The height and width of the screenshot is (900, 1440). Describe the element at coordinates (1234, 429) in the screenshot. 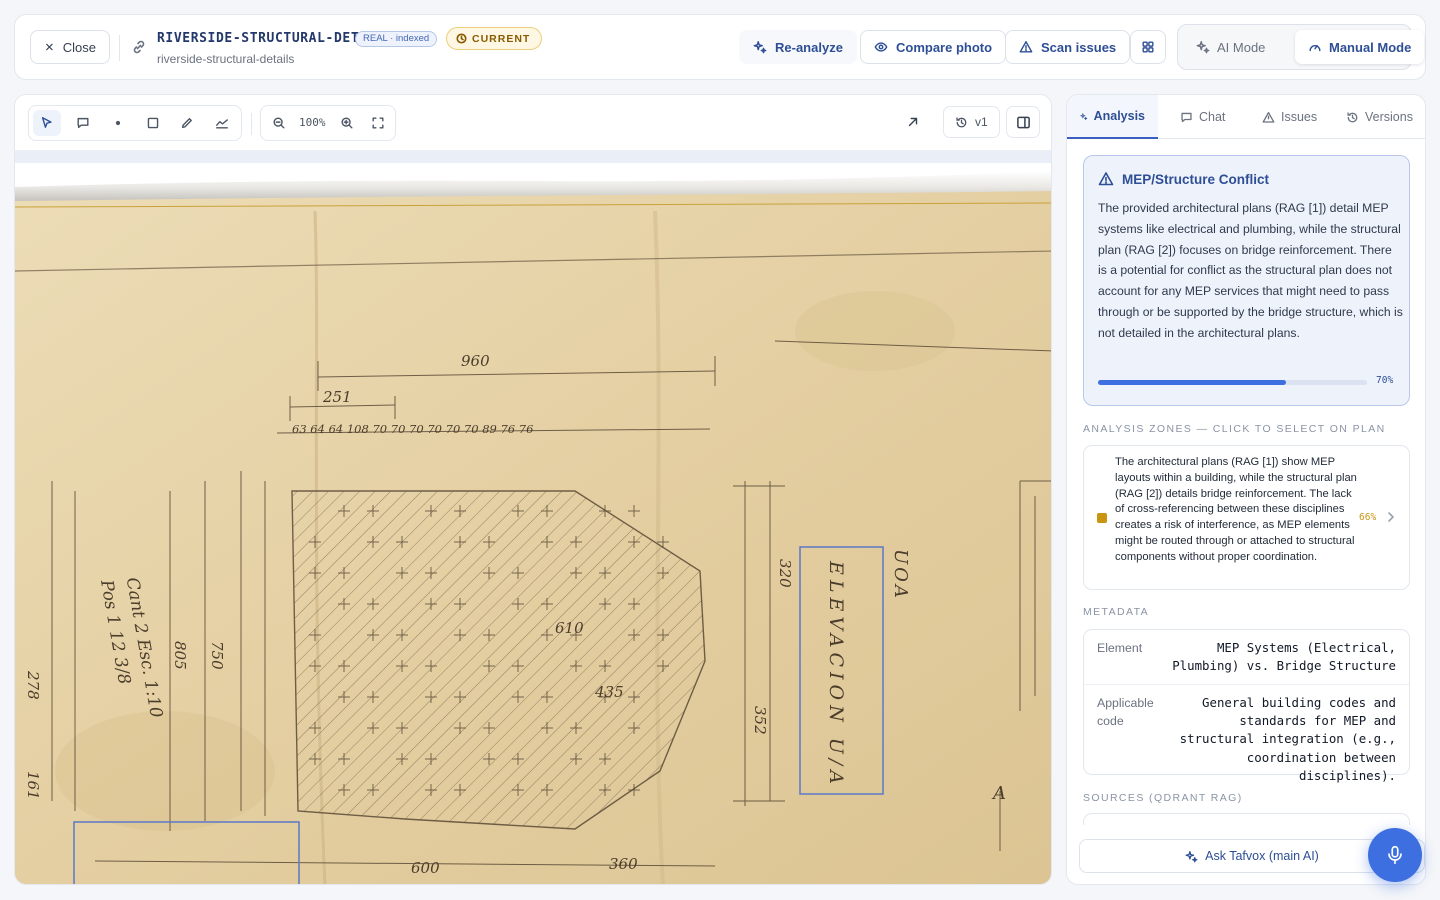

I see `zones-heading: ANALYSIS ZONES — CLICK TO SELECT ON PLAN` at that location.